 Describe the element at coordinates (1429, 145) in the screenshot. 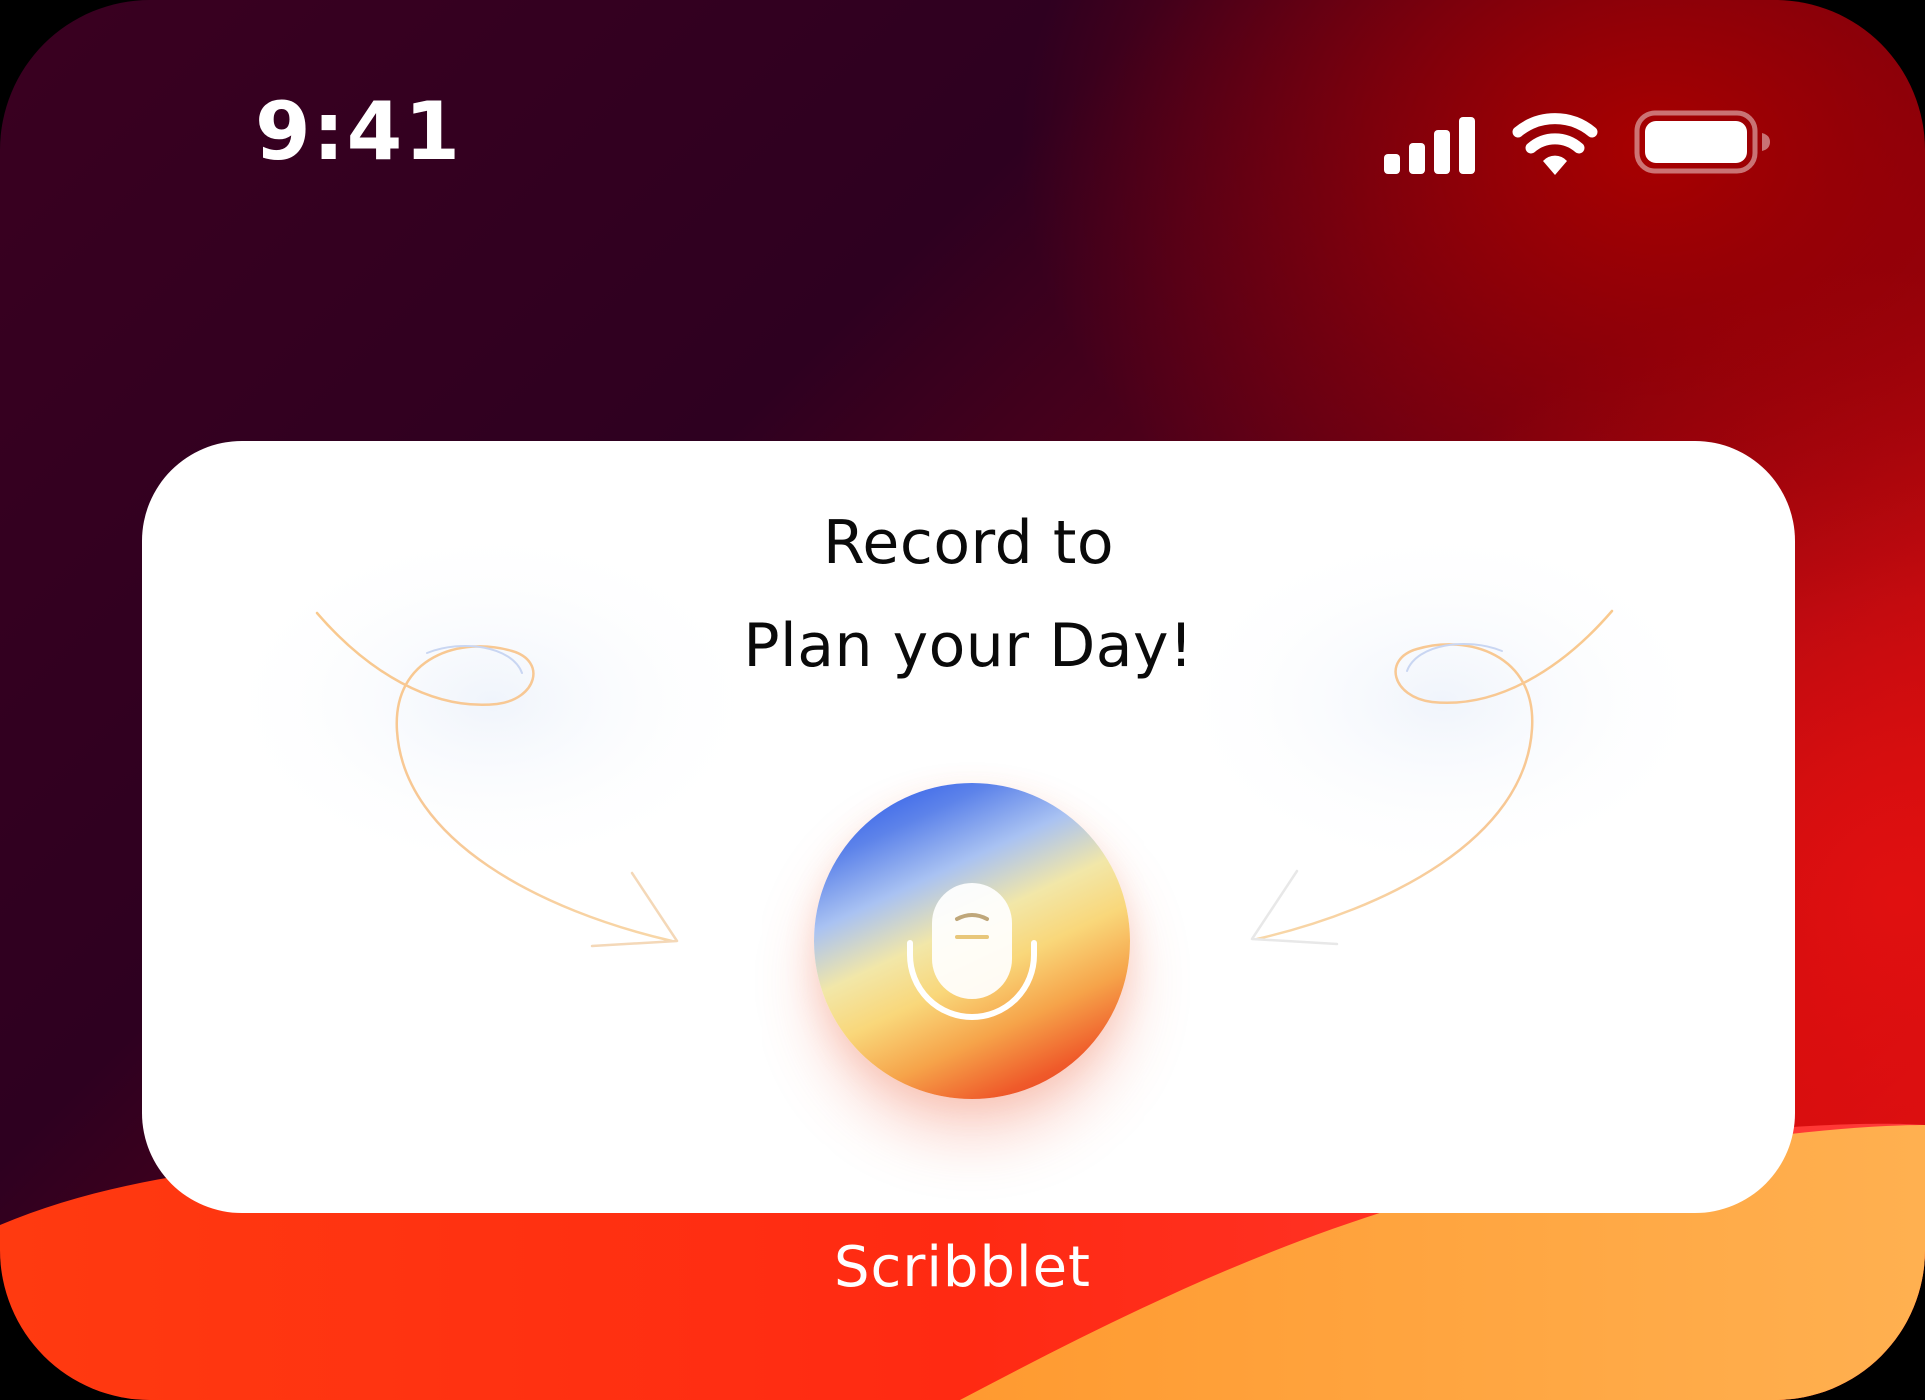

I see `cellular-signal-icon` at that location.